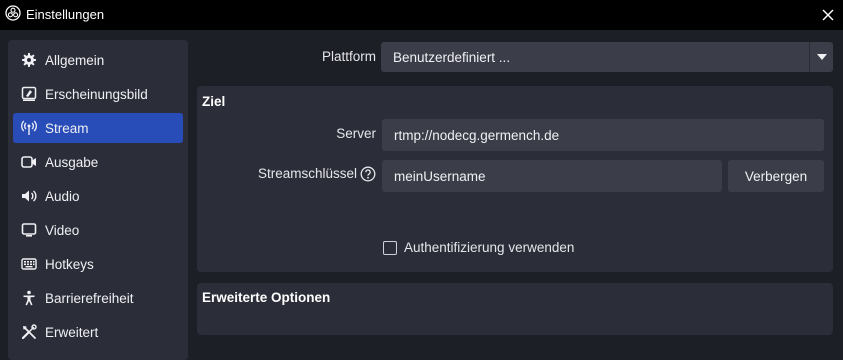 The height and width of the screenshot is (360, 843). Describe the element at coordinates (13, 13) in the screenshot. I see `obs-logo-icon` at that location.